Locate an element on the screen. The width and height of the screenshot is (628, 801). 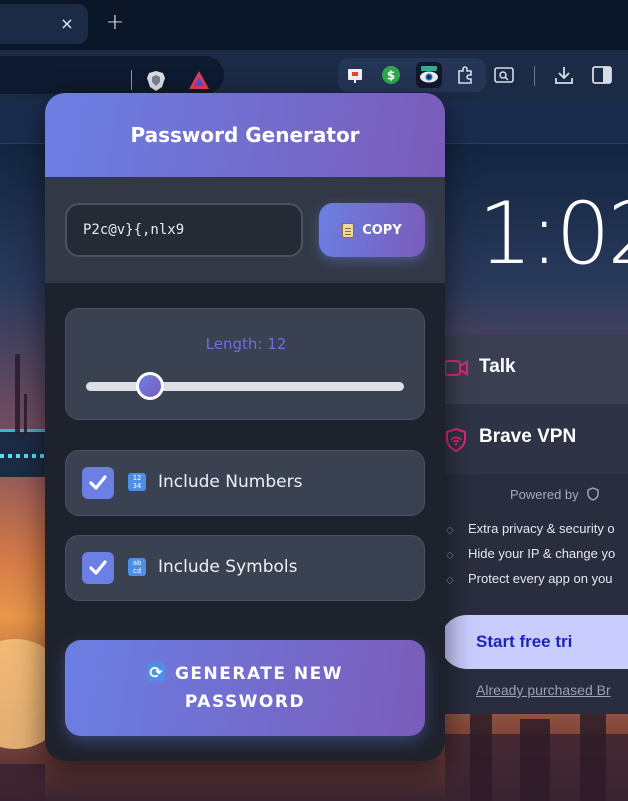
vpn-feature-text: Hide your IP & change yo is located at coordinates (542, 553).